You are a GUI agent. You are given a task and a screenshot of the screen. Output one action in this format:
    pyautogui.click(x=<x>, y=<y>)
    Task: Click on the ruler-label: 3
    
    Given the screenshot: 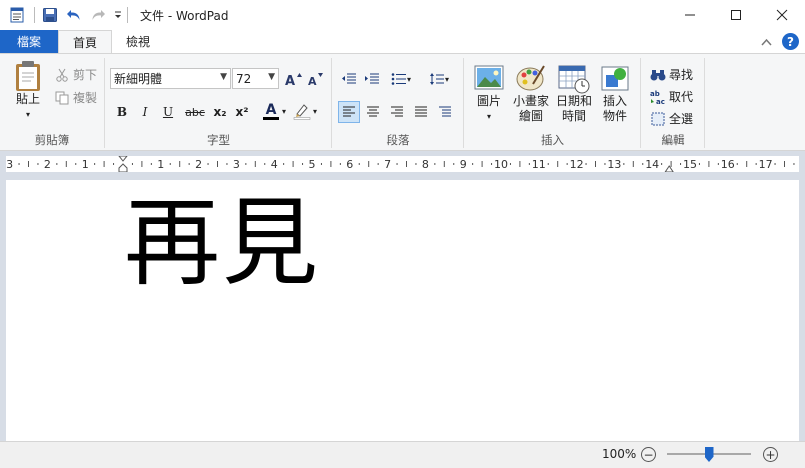 What is the action you would take?
    pyautogui.click(x=236, y=164)
    